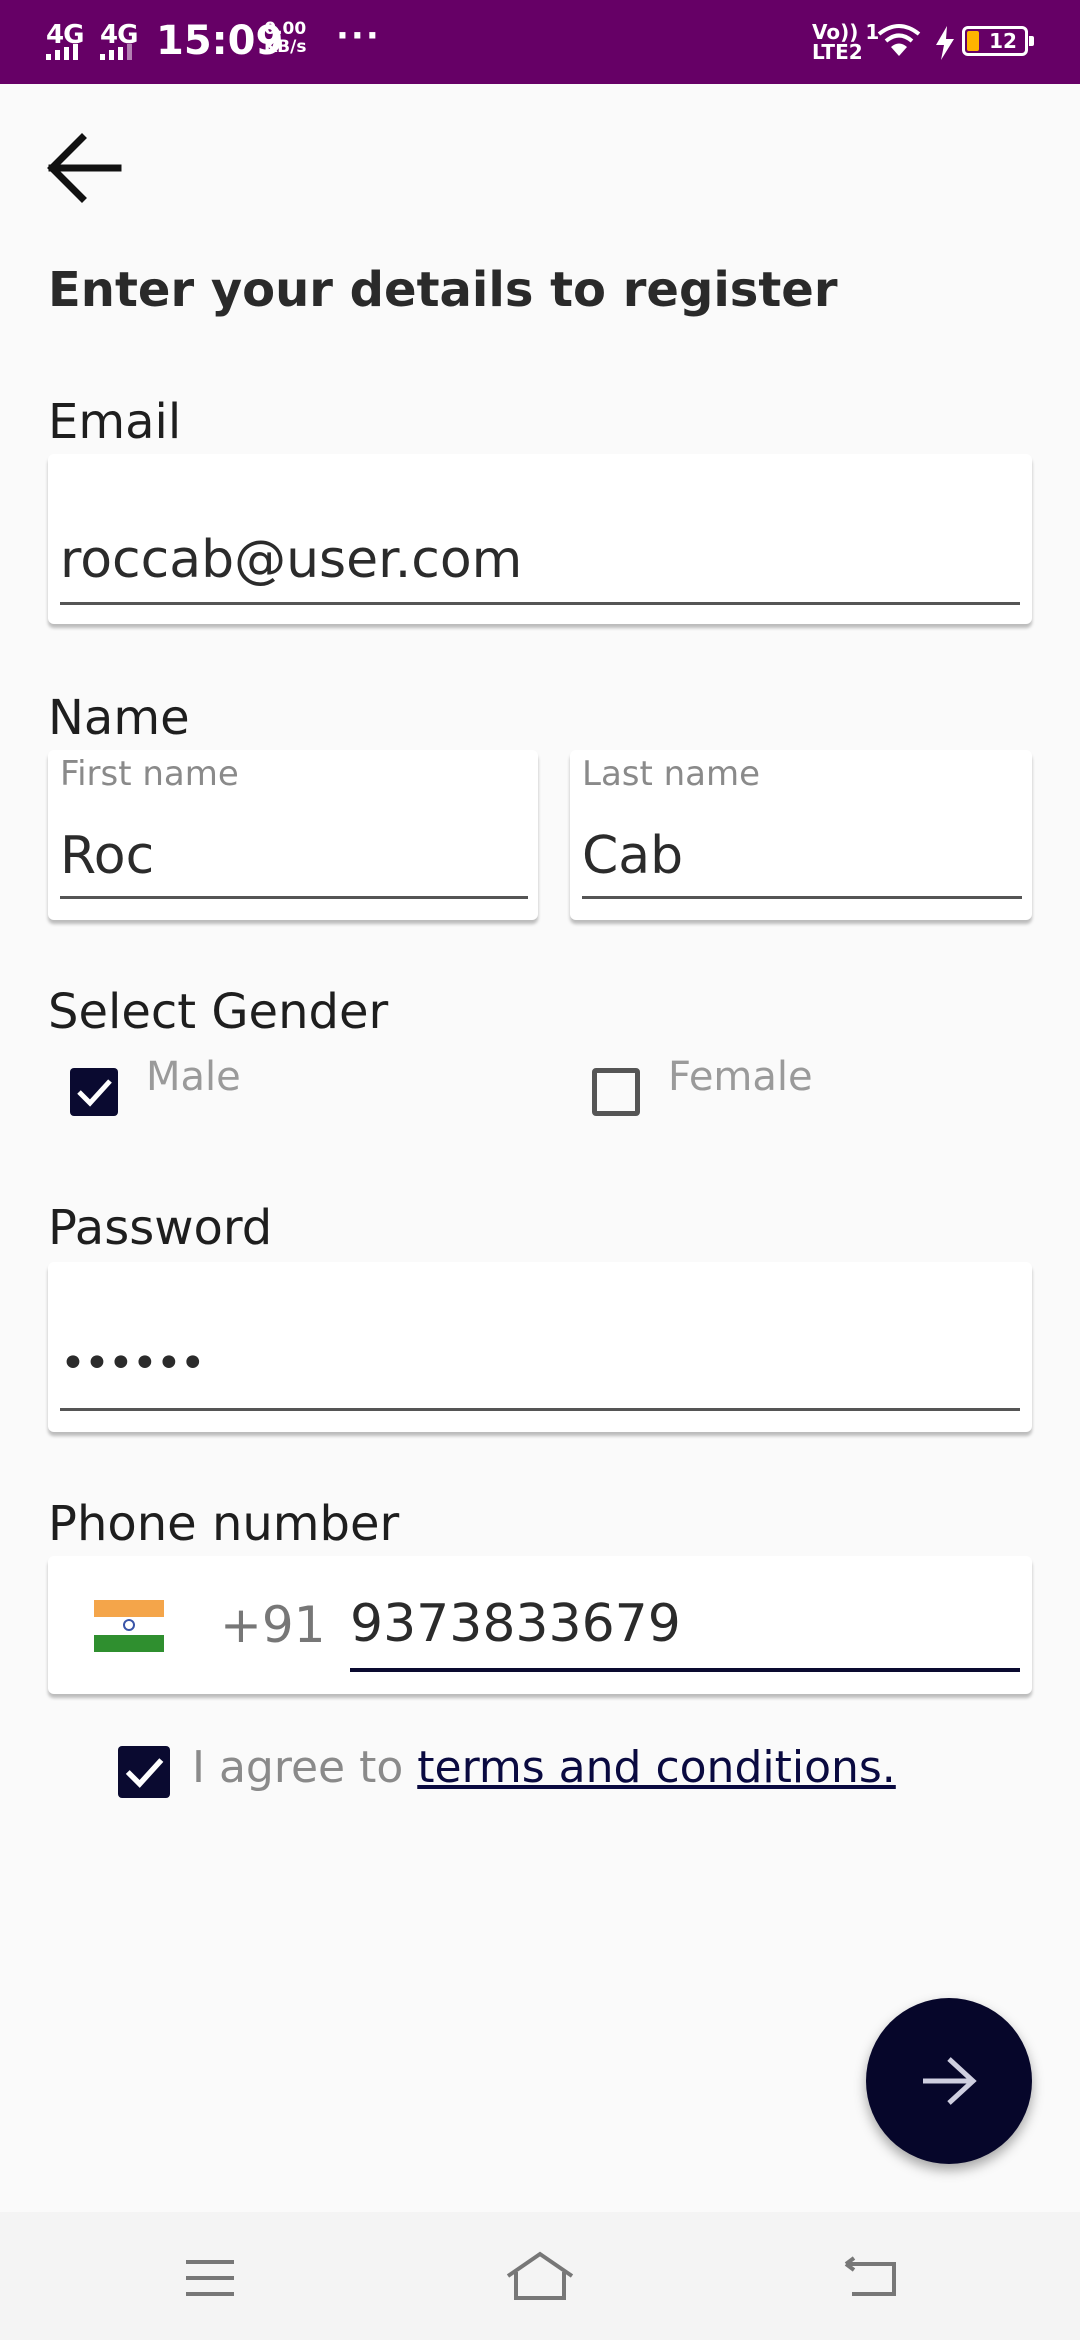 The image size is (1080, 2340). Describe the element at coordinates (801, 835) in the screenshot. I see `last-name-field: Last name Cab` at that location.